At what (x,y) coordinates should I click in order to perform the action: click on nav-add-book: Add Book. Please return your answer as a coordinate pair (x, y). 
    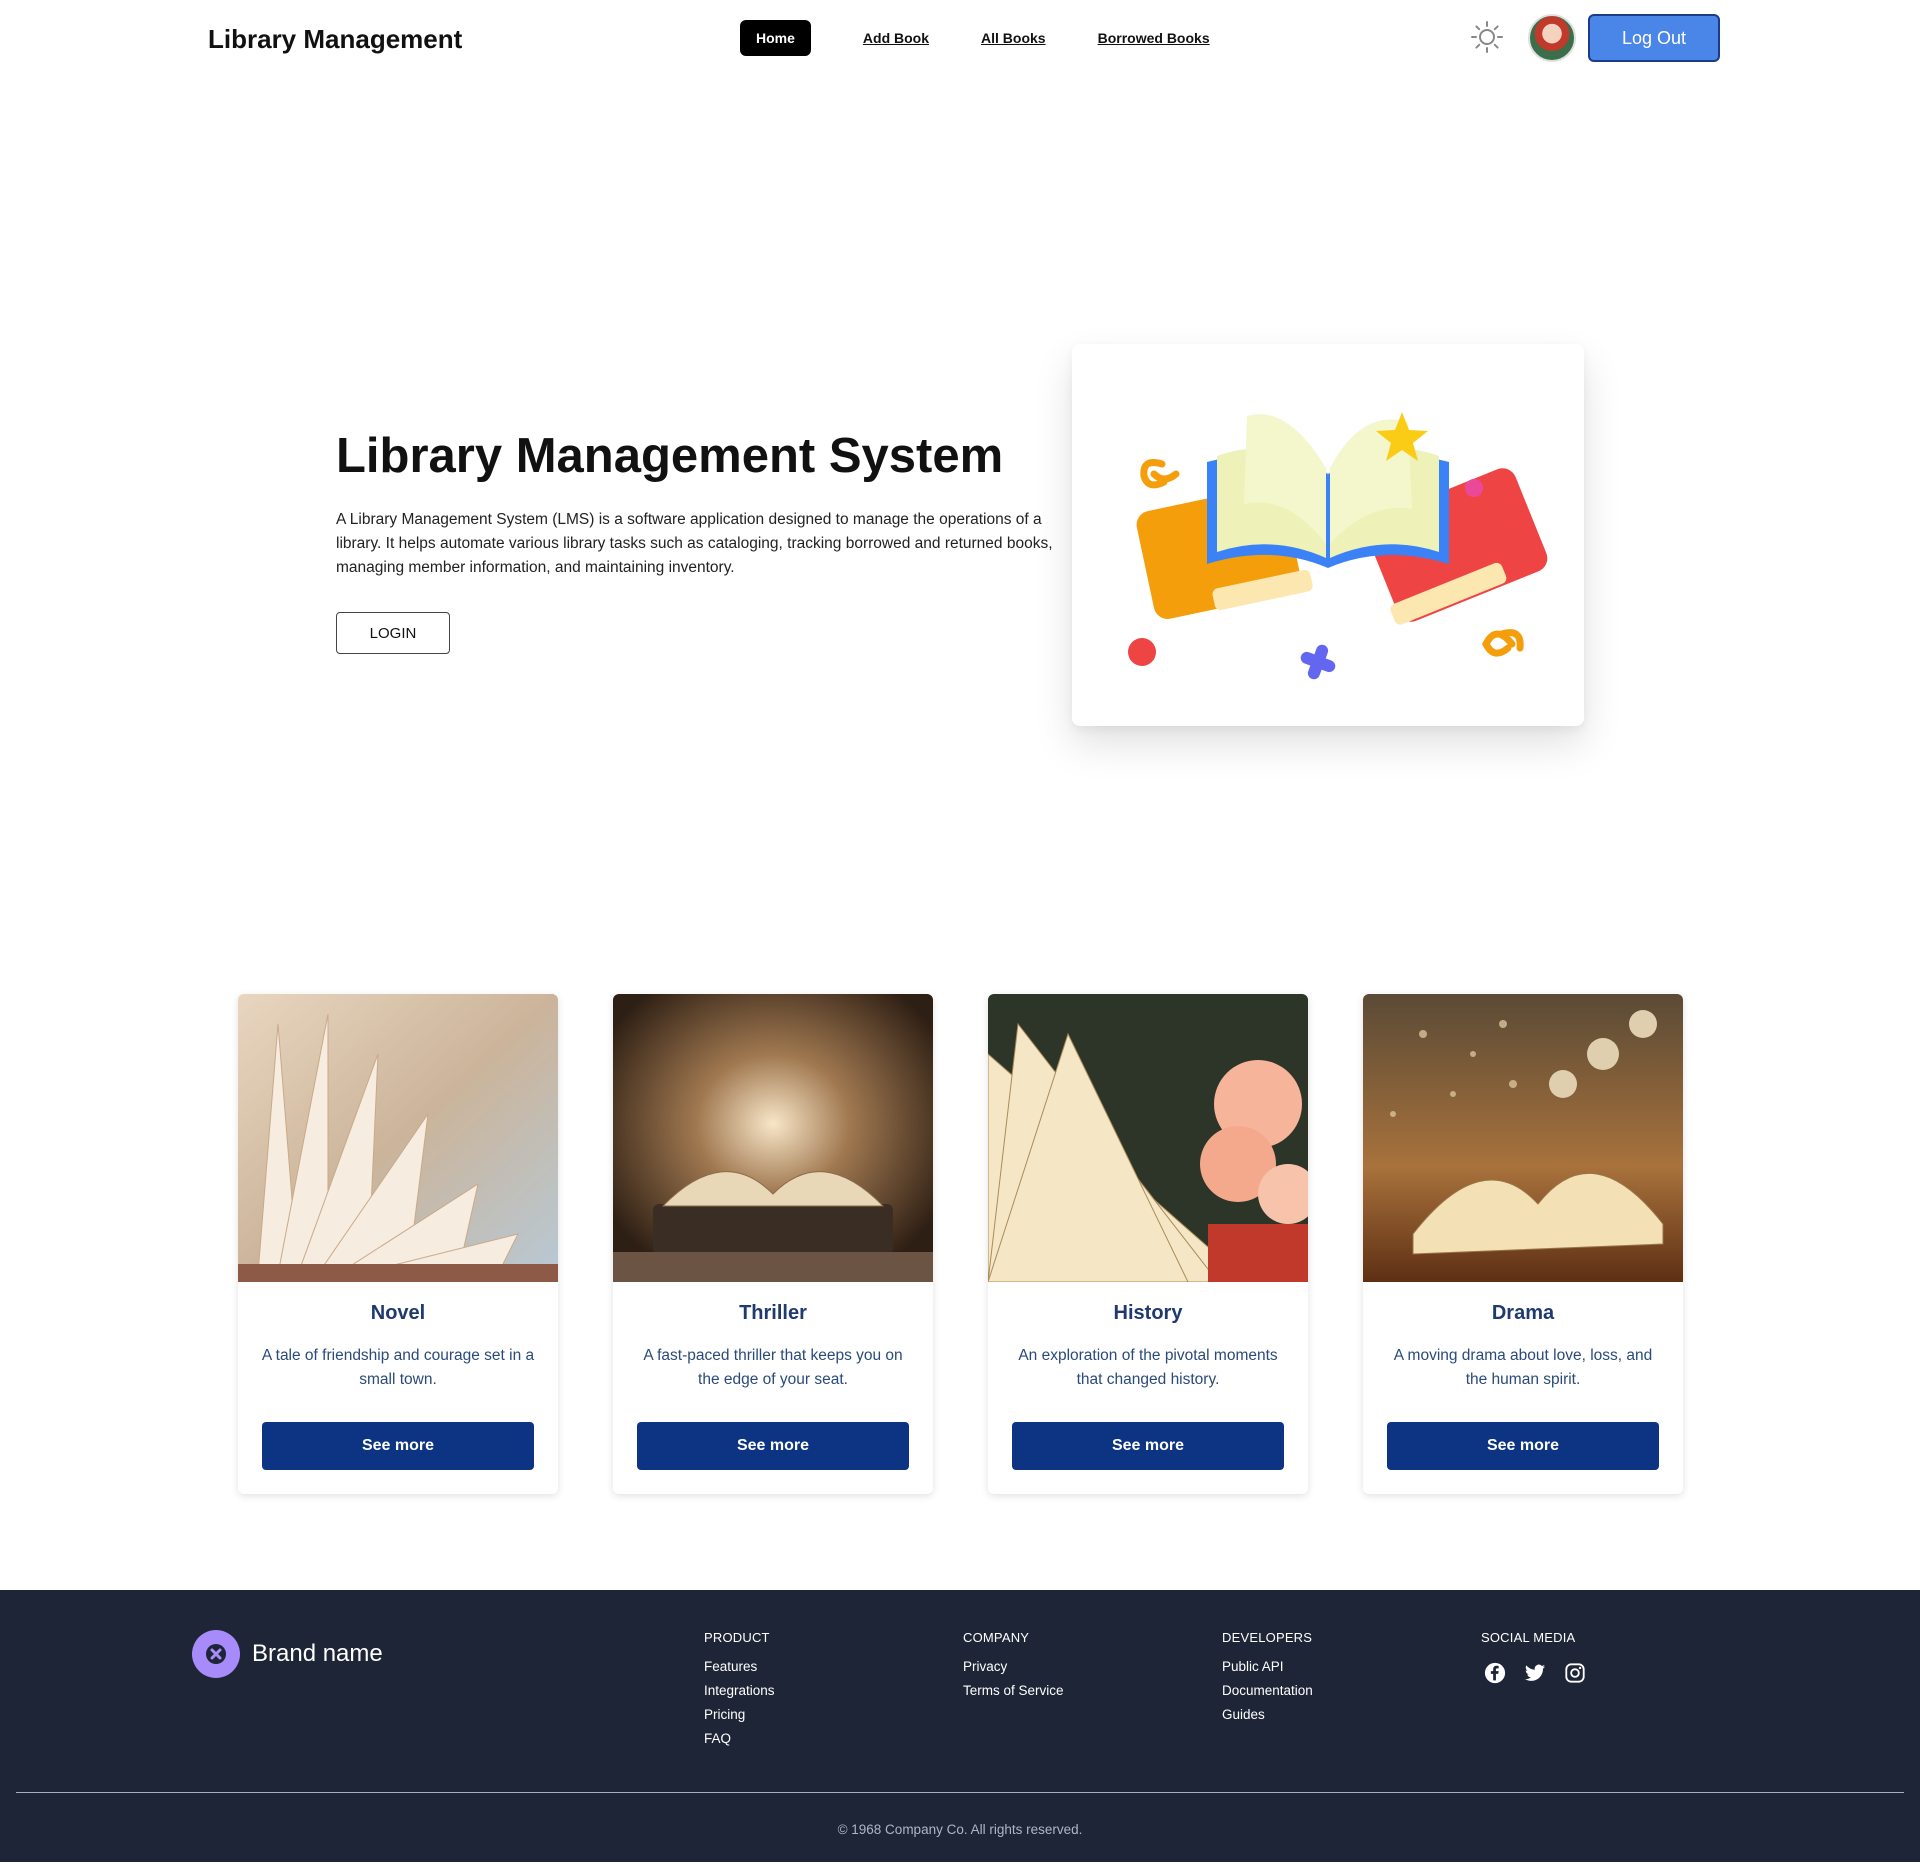
    Looking at the image, I should click on (896, 38).